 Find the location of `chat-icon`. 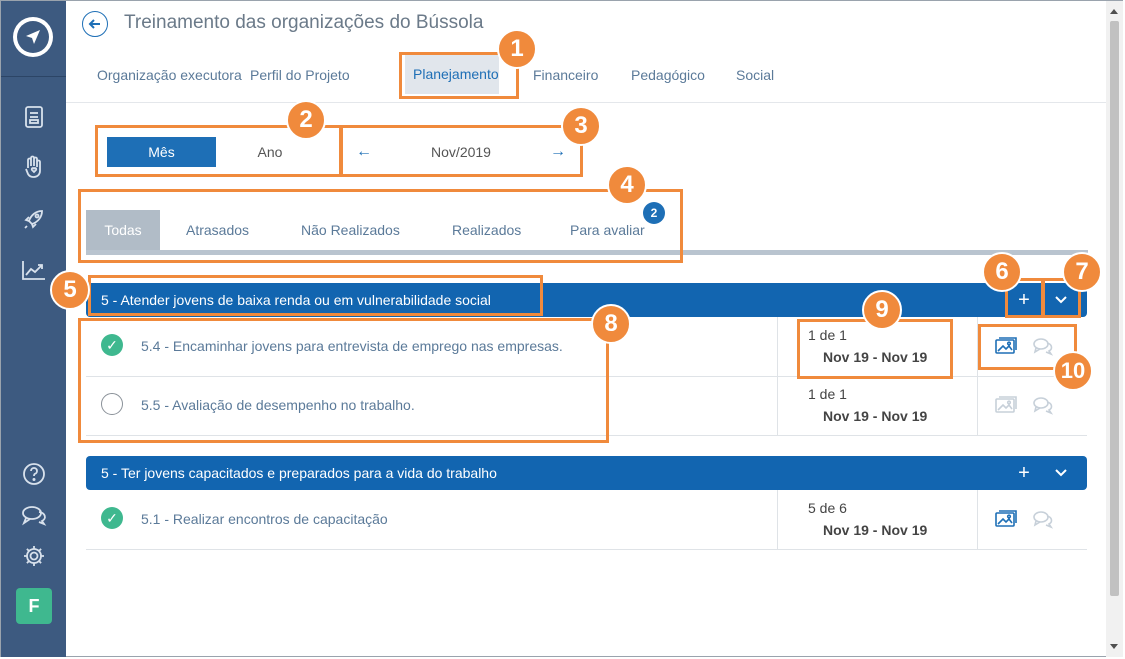

chat-icon is located at coordinates (34, 515).